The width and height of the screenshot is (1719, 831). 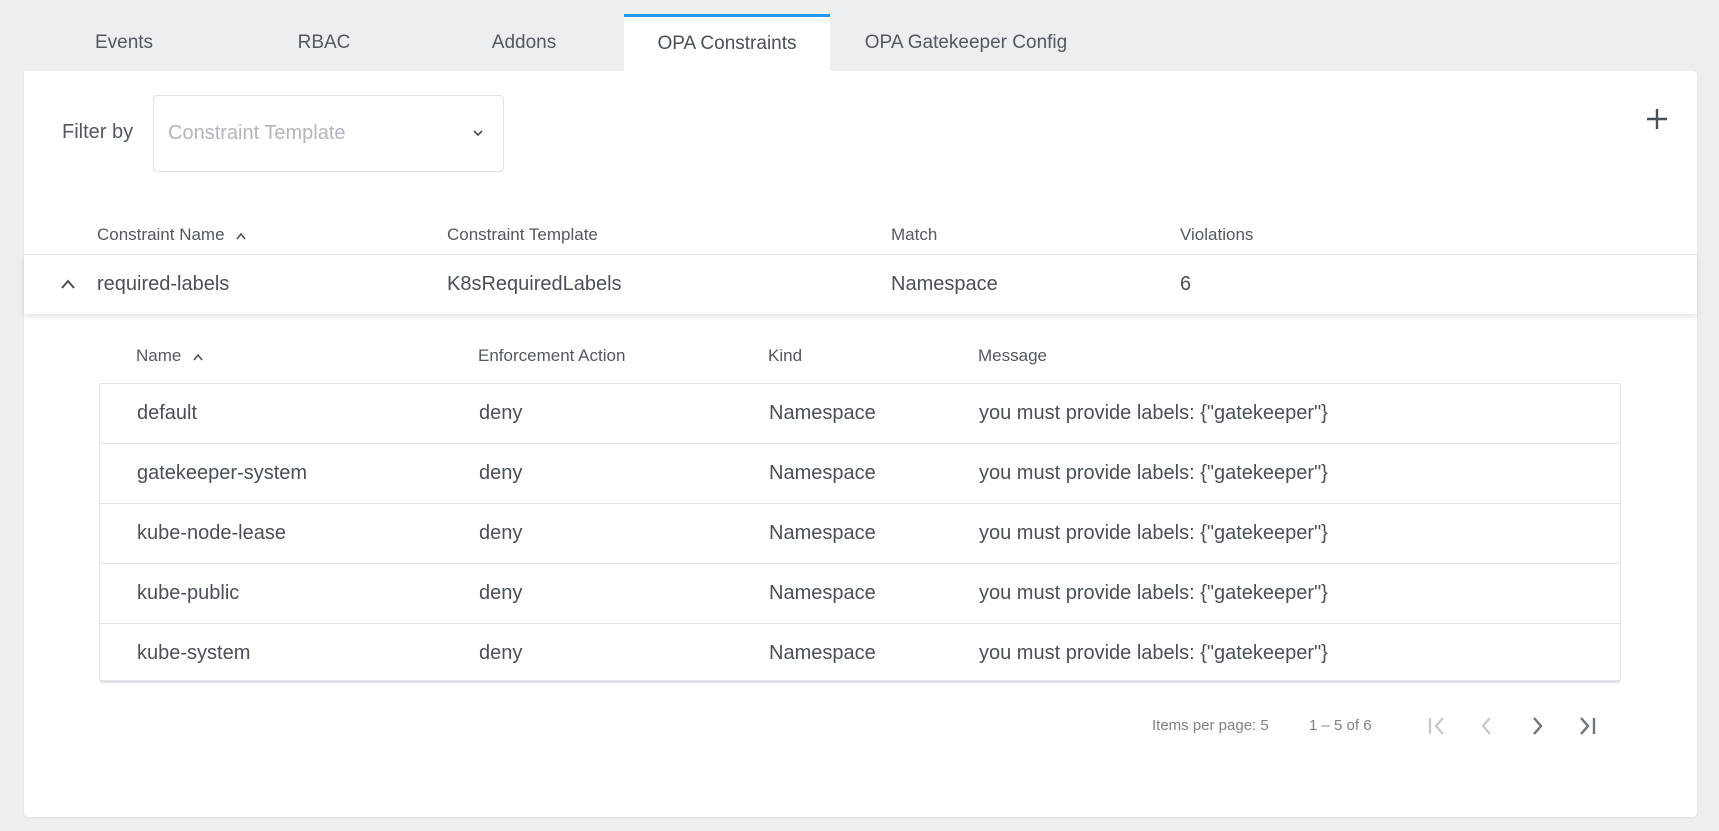 I want to click on plus-icon, so click(x=1657, y=119).